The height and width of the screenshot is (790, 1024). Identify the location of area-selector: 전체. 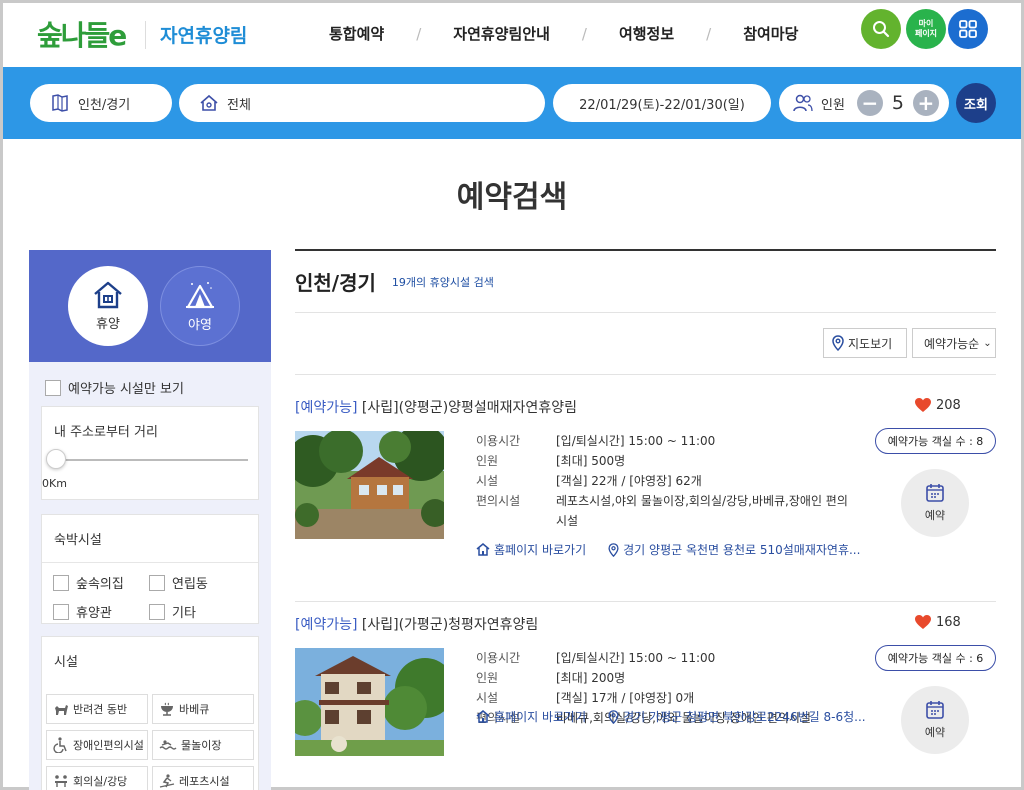
(362, 103).